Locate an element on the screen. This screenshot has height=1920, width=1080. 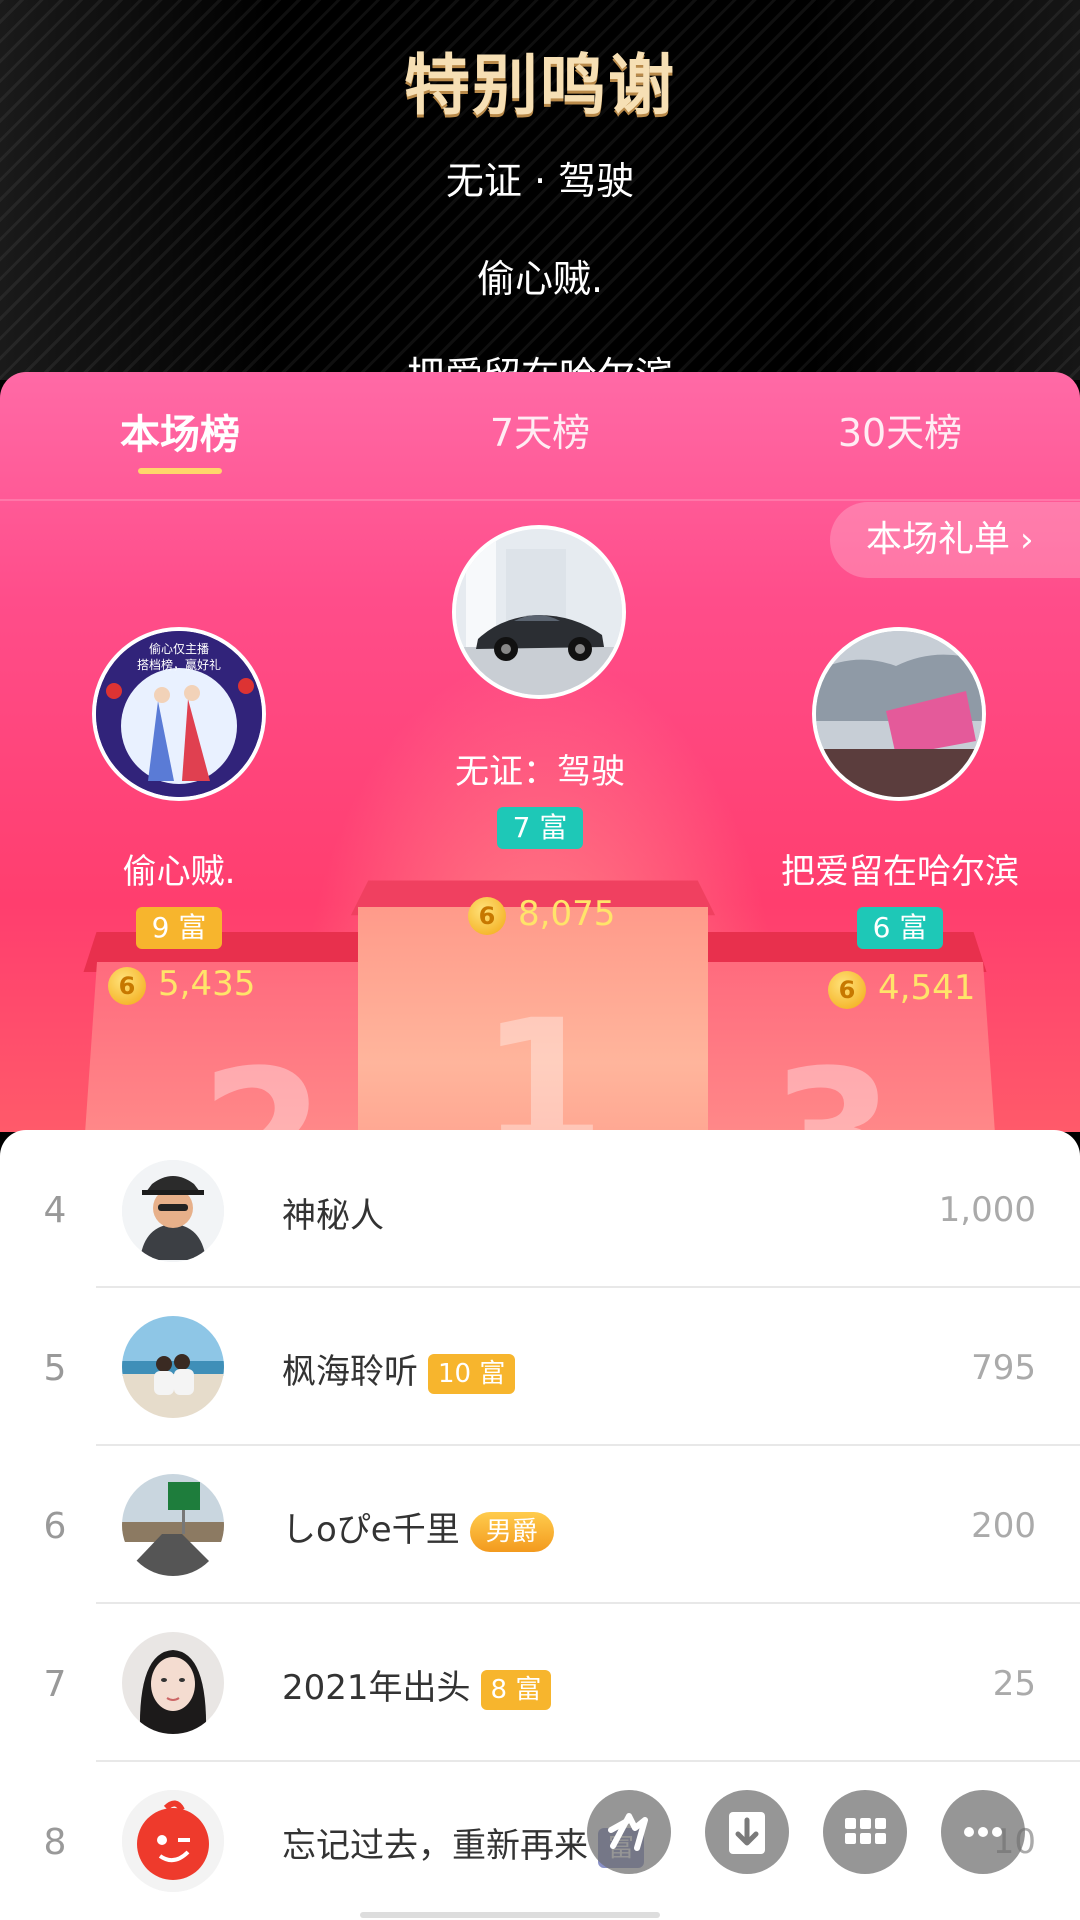
credits-title: 特别鸣谢 is located at coordinates (540, 85).